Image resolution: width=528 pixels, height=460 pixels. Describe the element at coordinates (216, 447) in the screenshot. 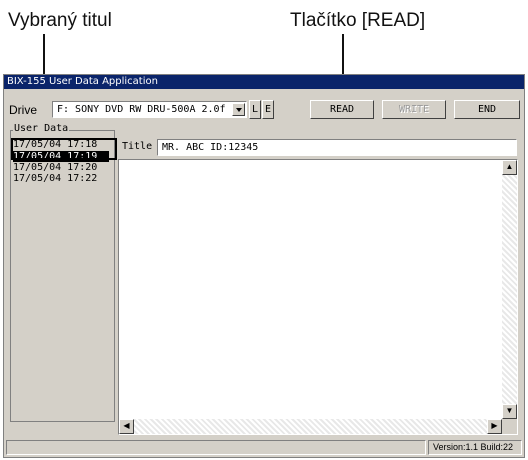

I see `status-pane-main` at that location.